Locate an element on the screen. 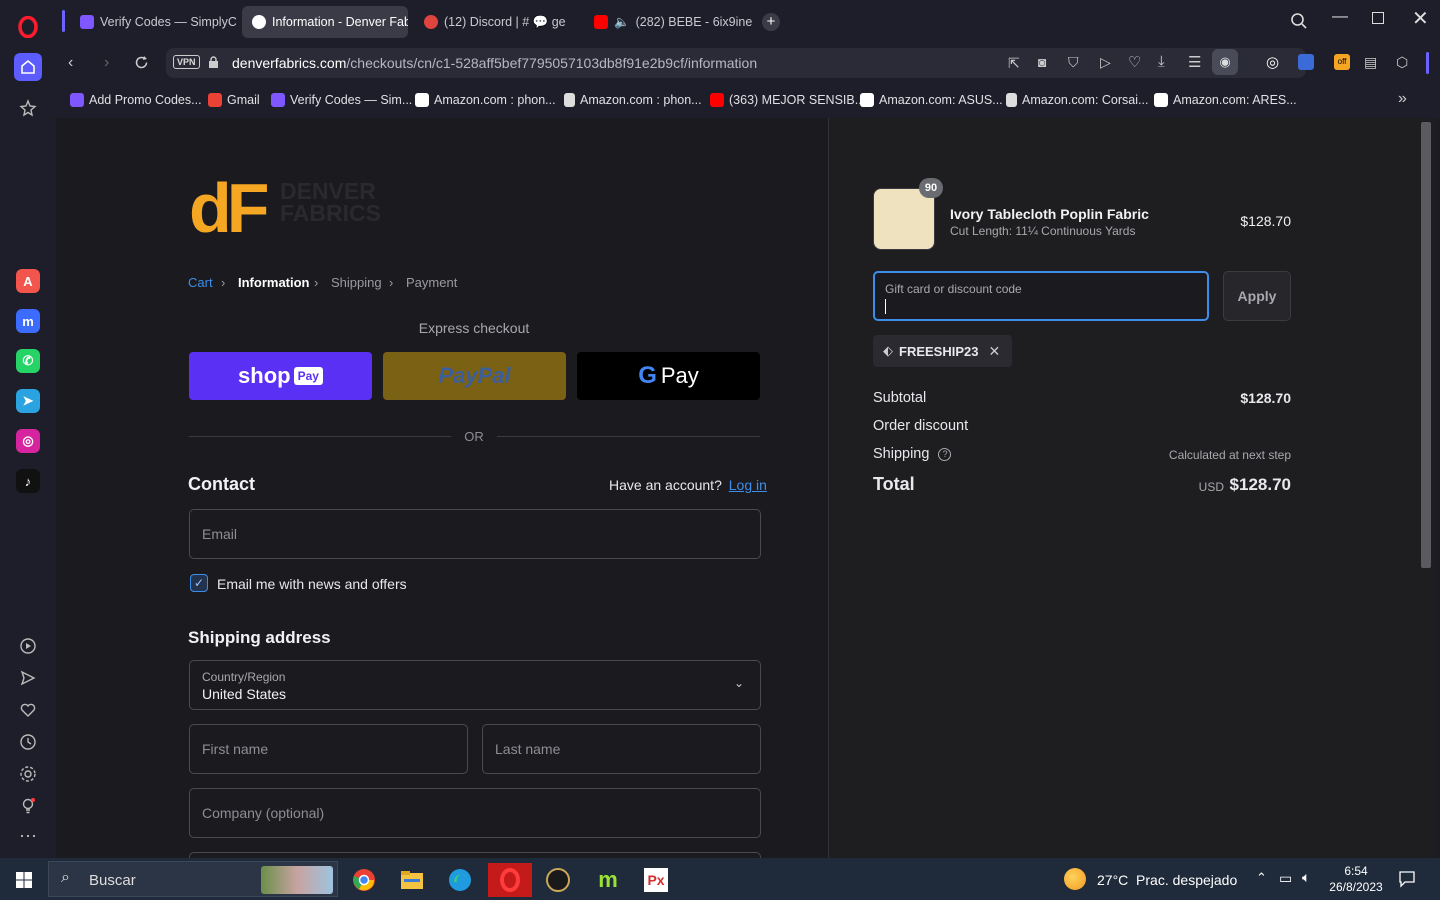  tab-discord: (12) Discord | # 💬 ge is located at coordinates (497, 22).